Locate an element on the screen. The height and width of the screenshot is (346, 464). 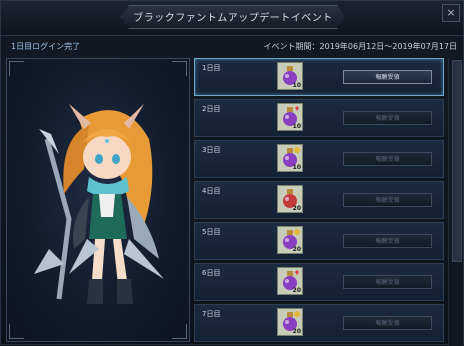
reward-row: 7日目 20 報酬受領 is located at coordinates (319, 323).